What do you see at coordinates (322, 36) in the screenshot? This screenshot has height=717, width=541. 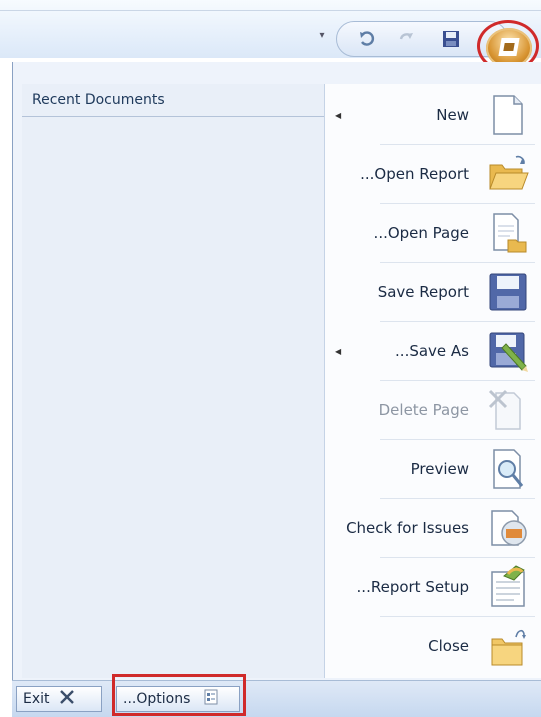 I see `customize-qat-icon: ▾` at bounding box center [322, 36].